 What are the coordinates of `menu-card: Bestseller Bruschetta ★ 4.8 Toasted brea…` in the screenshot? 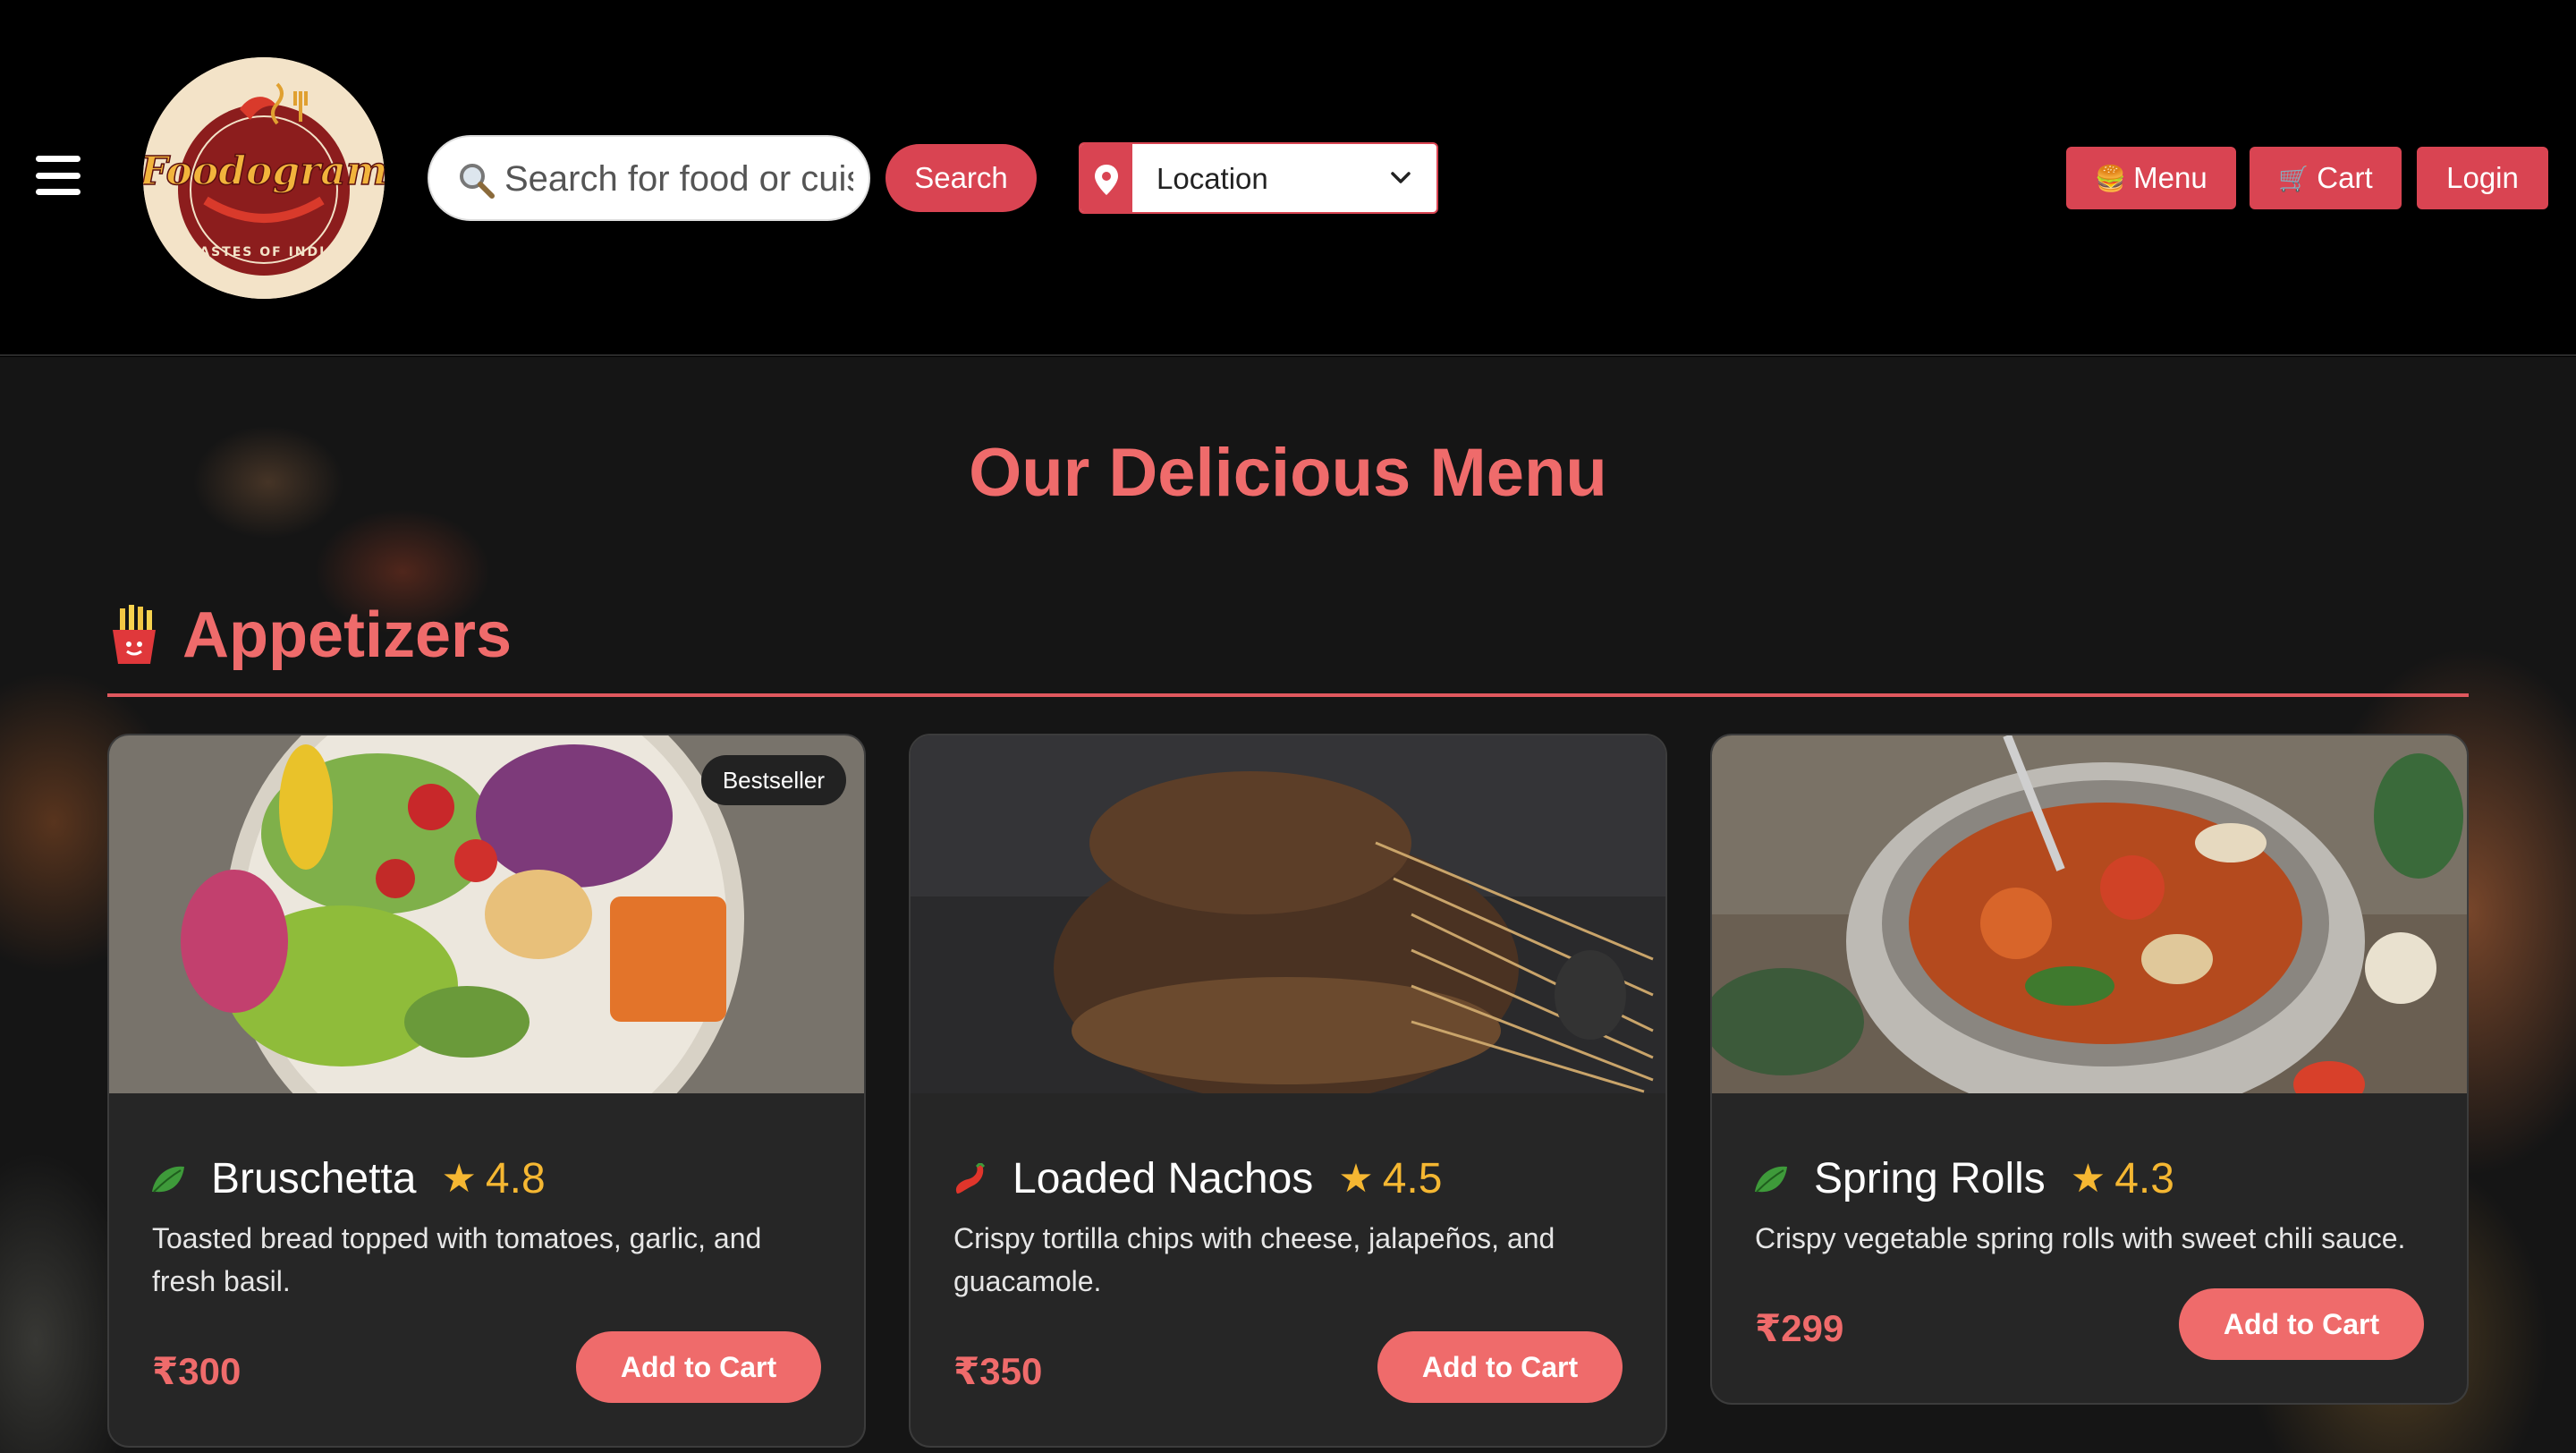 It's located at (486, 1091).